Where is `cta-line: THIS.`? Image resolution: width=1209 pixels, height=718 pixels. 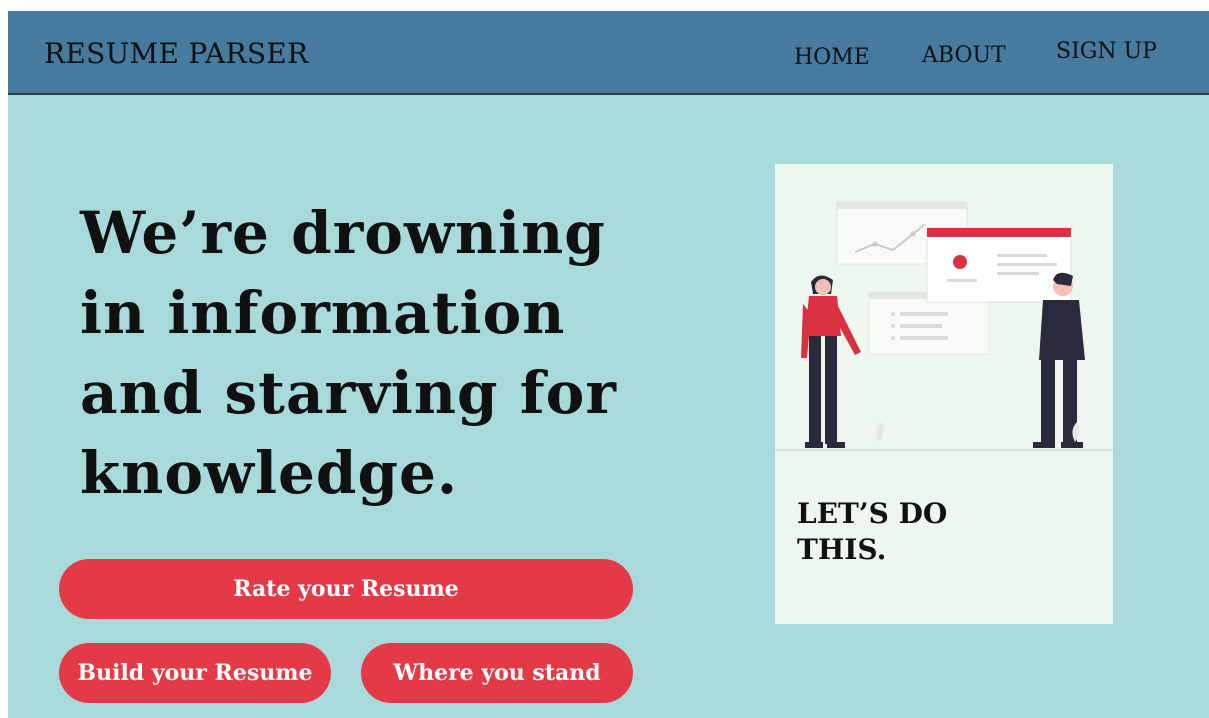
cta-line: THIS. is located at coordinates (842, 549).